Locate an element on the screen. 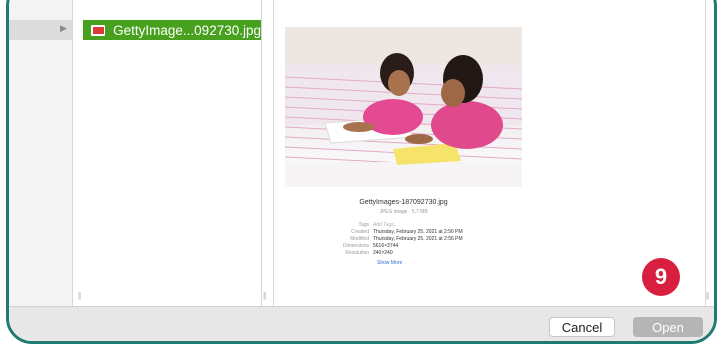  image-file-icon is located at coordinates (98, 30).